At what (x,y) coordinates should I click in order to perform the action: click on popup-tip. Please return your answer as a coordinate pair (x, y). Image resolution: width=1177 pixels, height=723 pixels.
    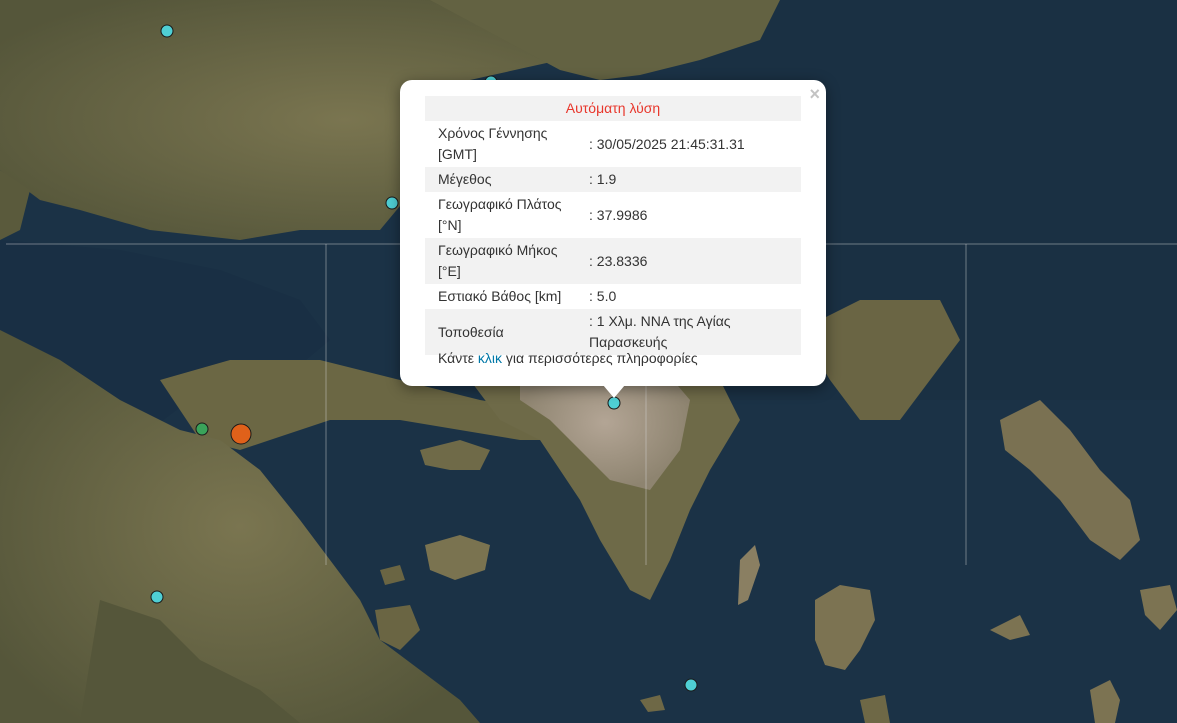
    Looking at the image, I should click on (614, 391).